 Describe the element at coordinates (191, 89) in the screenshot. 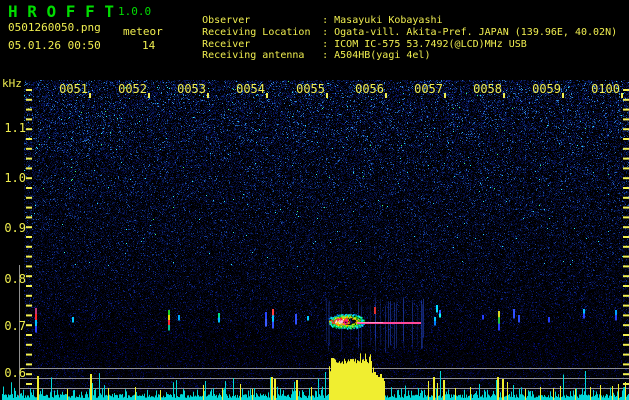

I see `time-label-0053: 0053` at that location.